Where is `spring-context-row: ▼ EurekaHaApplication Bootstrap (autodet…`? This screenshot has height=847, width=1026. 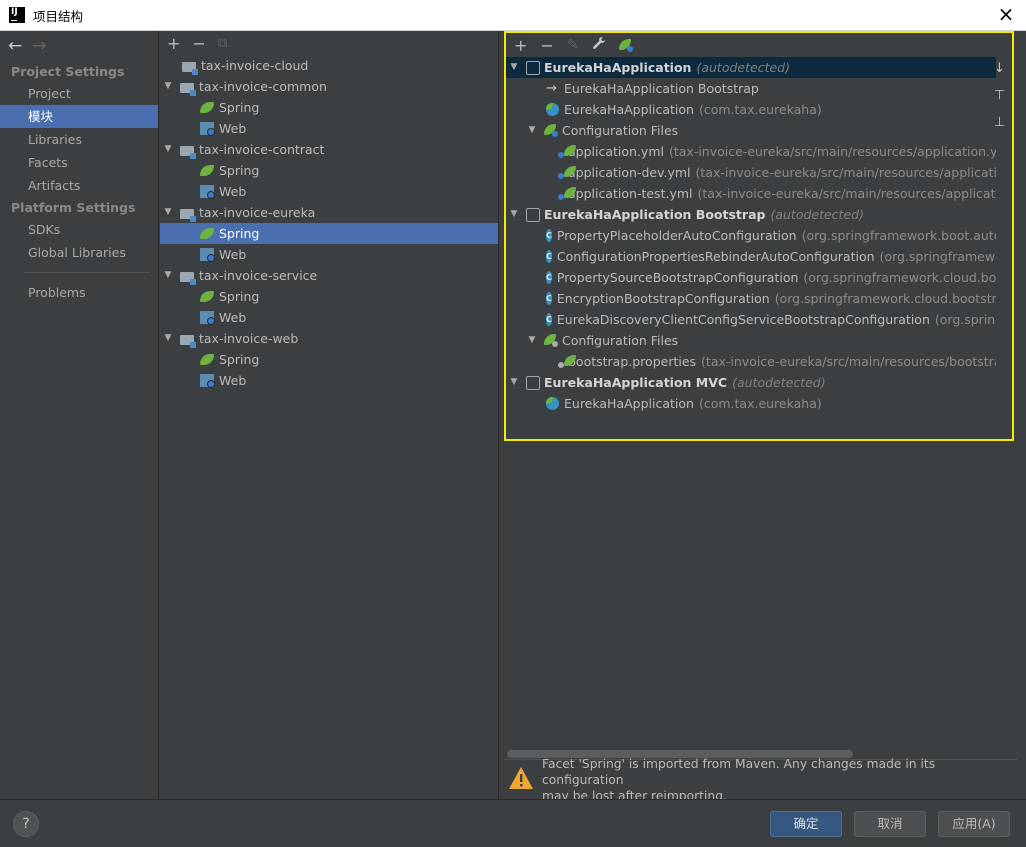 spring-context-row: ▼ EurekaHaApplication Bootstrap (autodet… is located at coordinates (751, 214).